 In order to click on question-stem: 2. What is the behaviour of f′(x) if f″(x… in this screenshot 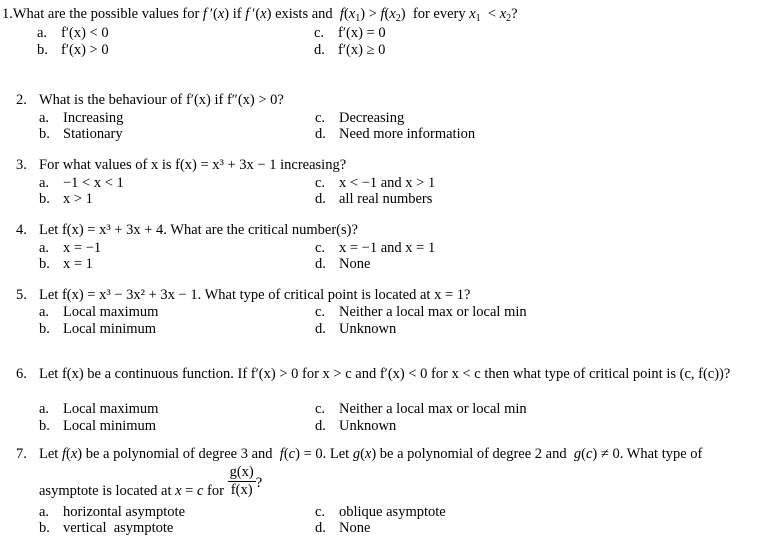, I will do `click(150, 100)`.